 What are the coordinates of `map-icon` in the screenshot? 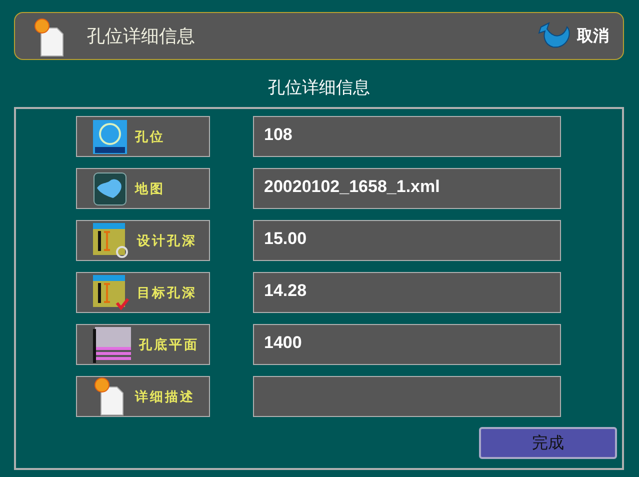 It's located at (110, 189).